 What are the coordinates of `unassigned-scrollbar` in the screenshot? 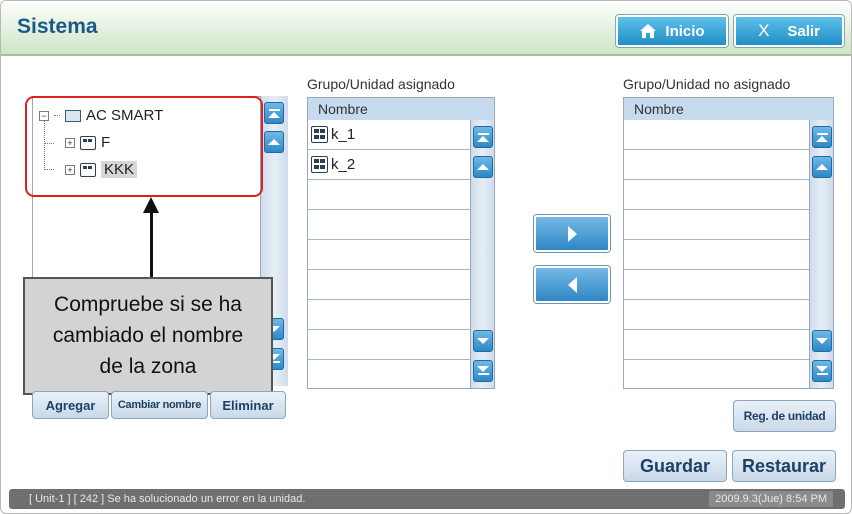 It's located at (821, 254).